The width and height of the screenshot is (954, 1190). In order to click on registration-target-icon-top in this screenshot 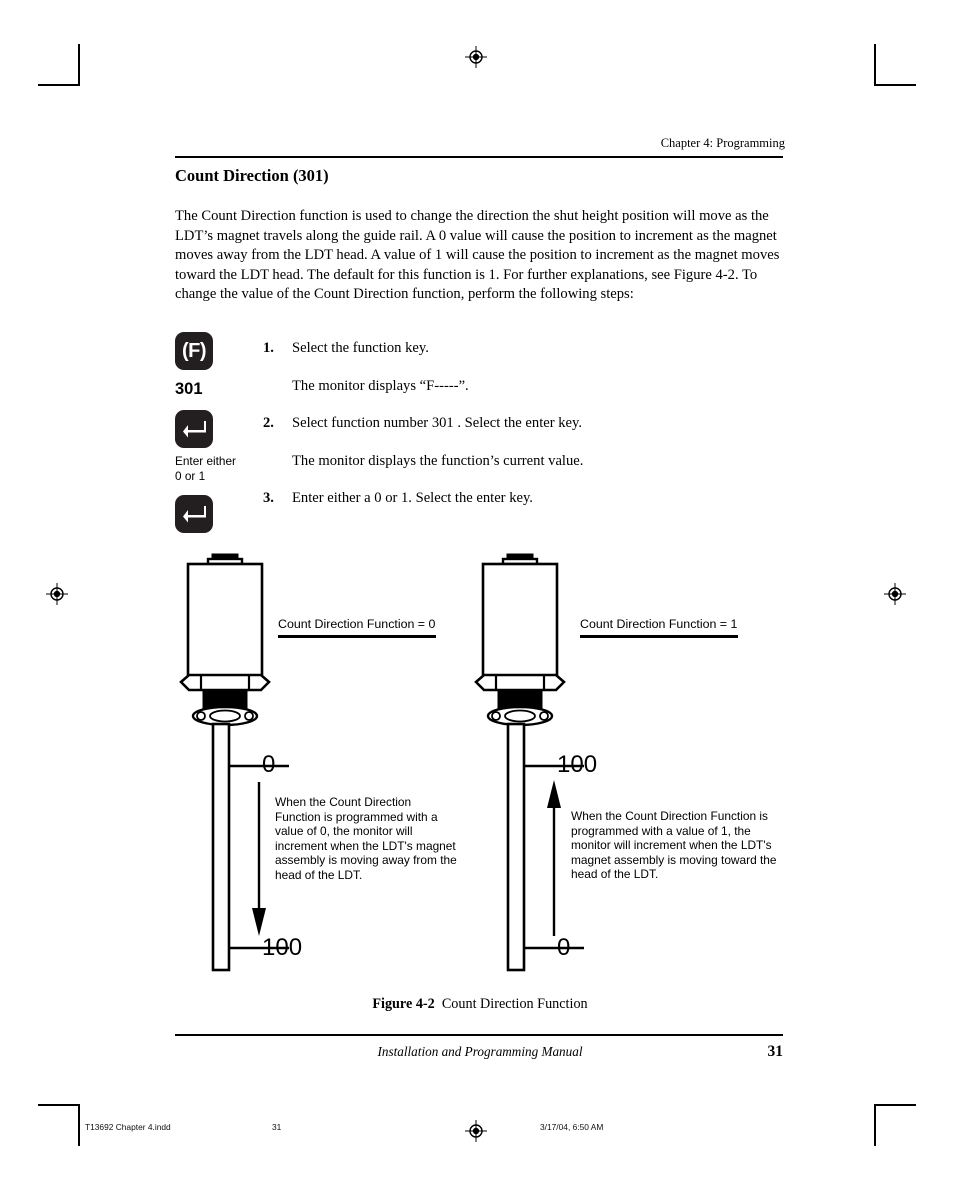, I will do `click(476, 57)`.